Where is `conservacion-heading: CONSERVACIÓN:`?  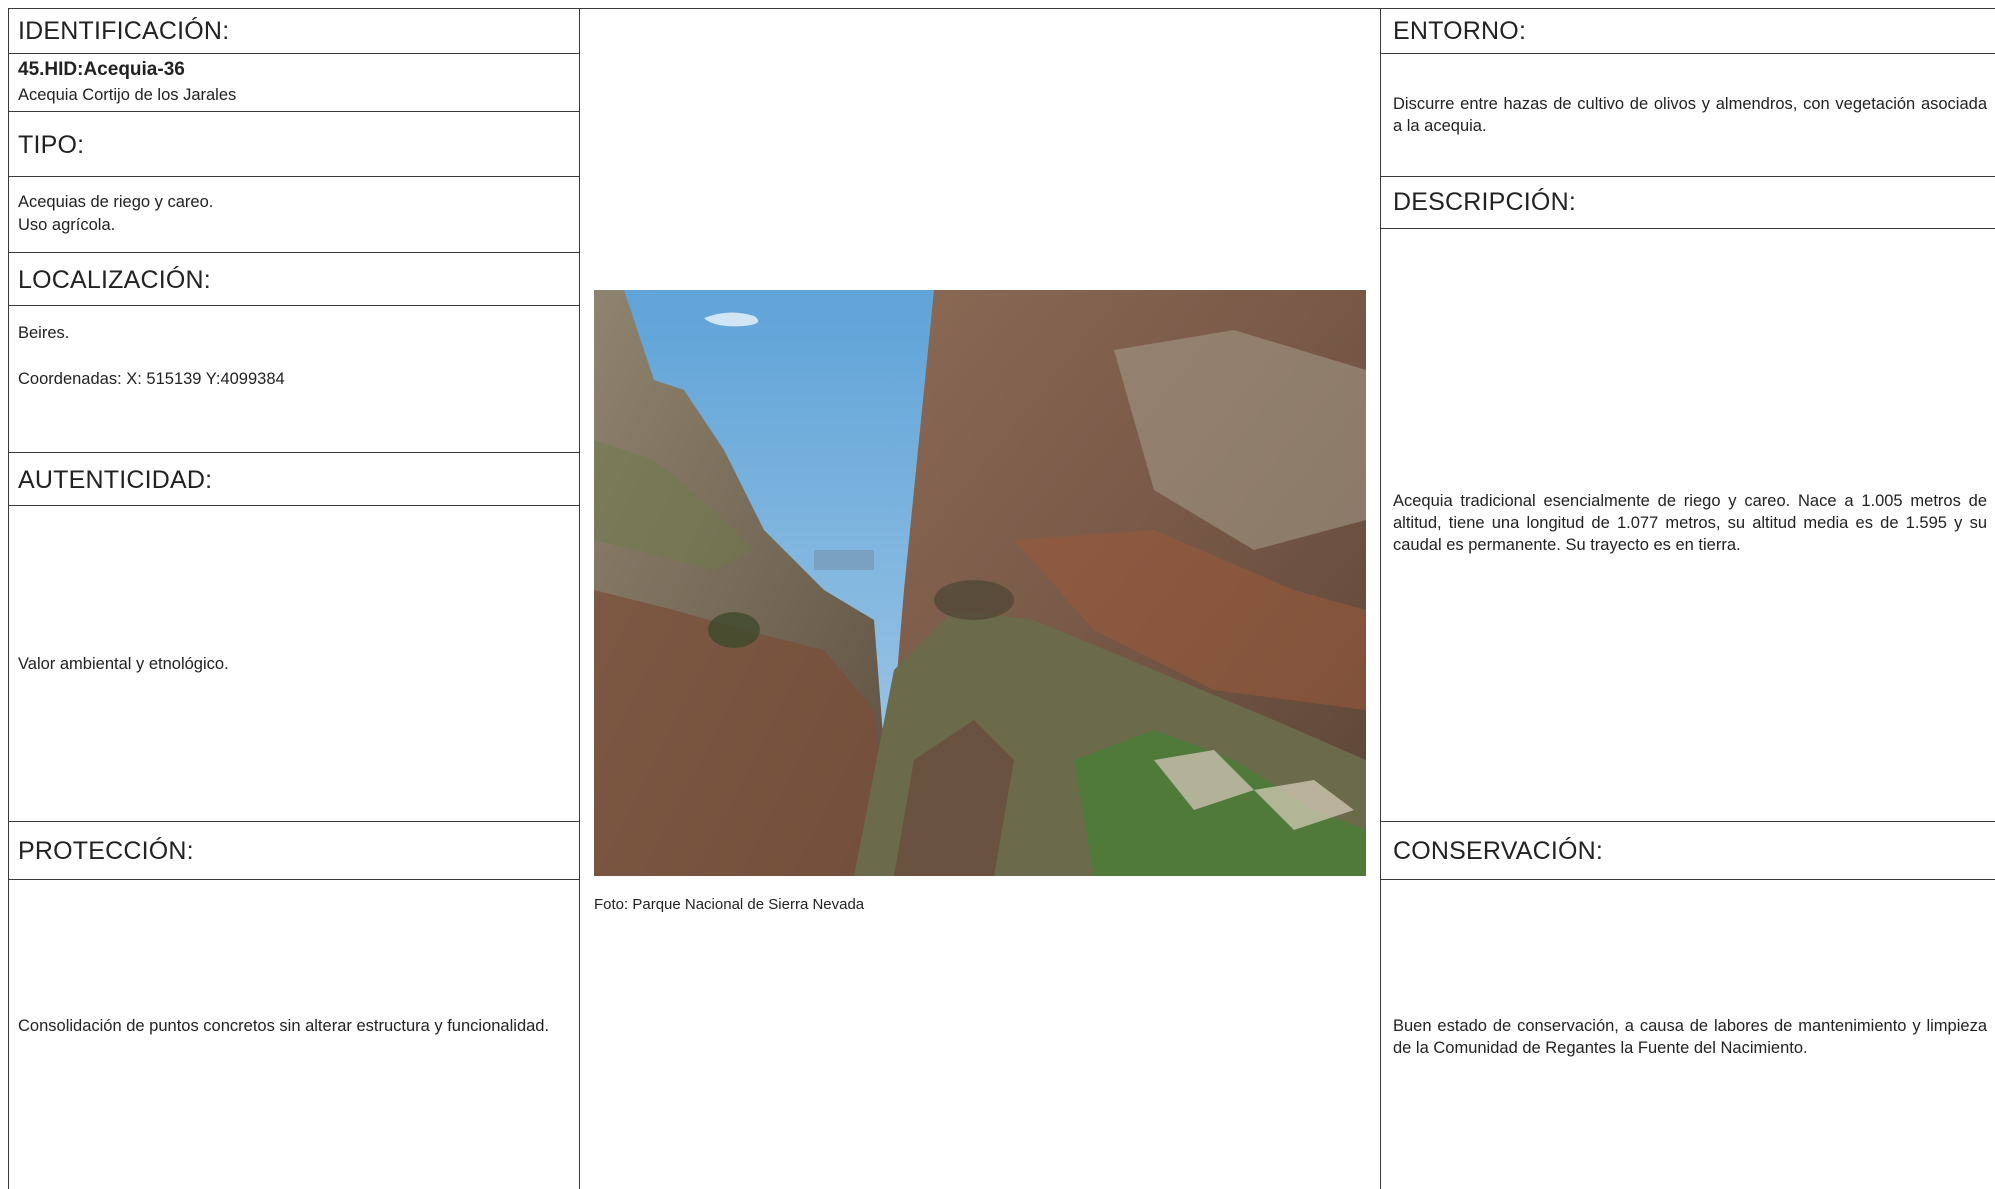 conservacion-heading: CONSERVACIÓN: is located at coordinates (1498, 851).